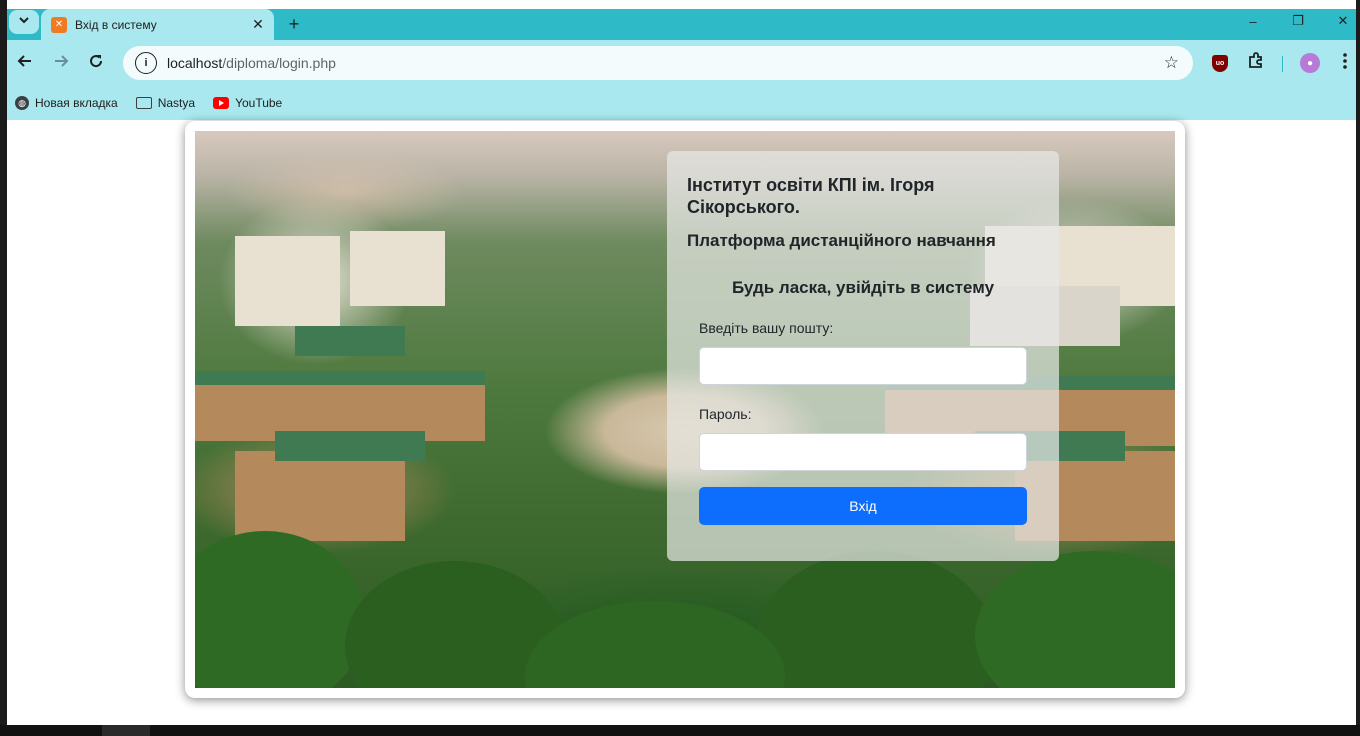  I want to click on form-heading: Будь ласка, увійдіть в систему, so click(863, 287).